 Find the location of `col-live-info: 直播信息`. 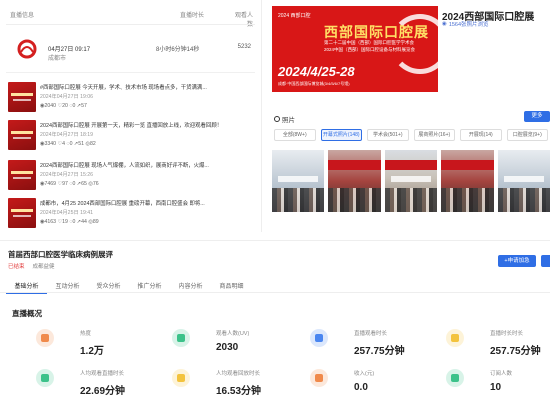

col-live-info: 直播信息 is located at coordinates (22, 16).